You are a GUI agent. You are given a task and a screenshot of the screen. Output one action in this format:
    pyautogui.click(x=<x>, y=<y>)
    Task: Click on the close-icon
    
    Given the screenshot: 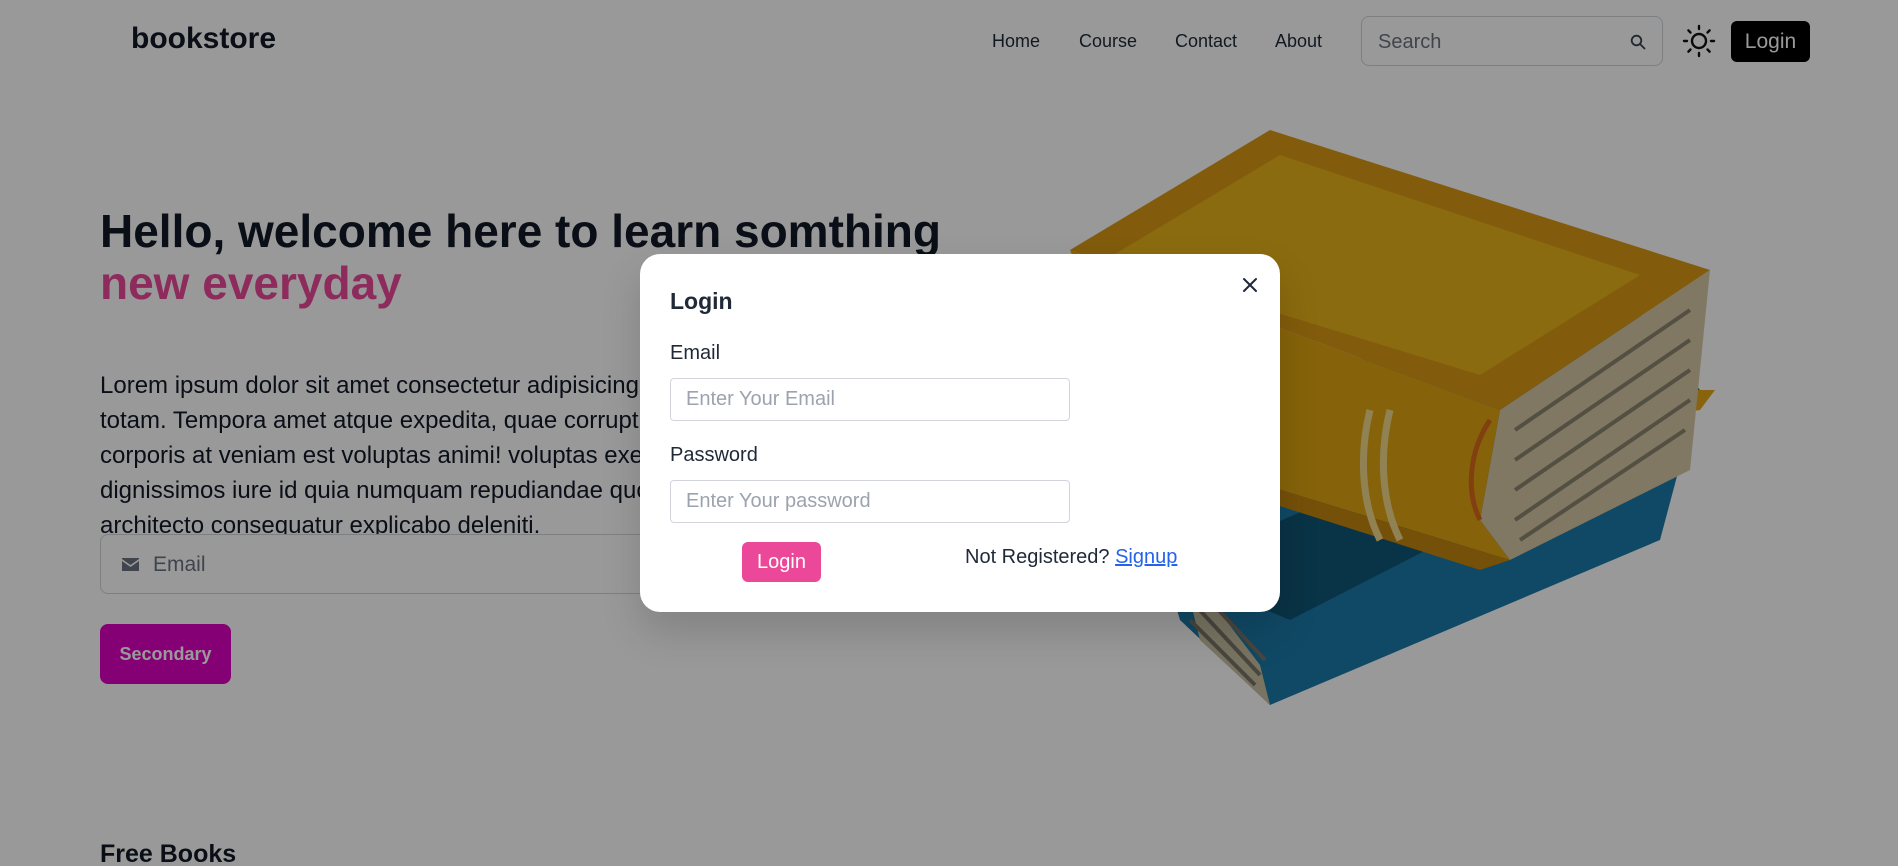 What is the action you would take?
    pyautogui.click(x=1250, y=285)
    